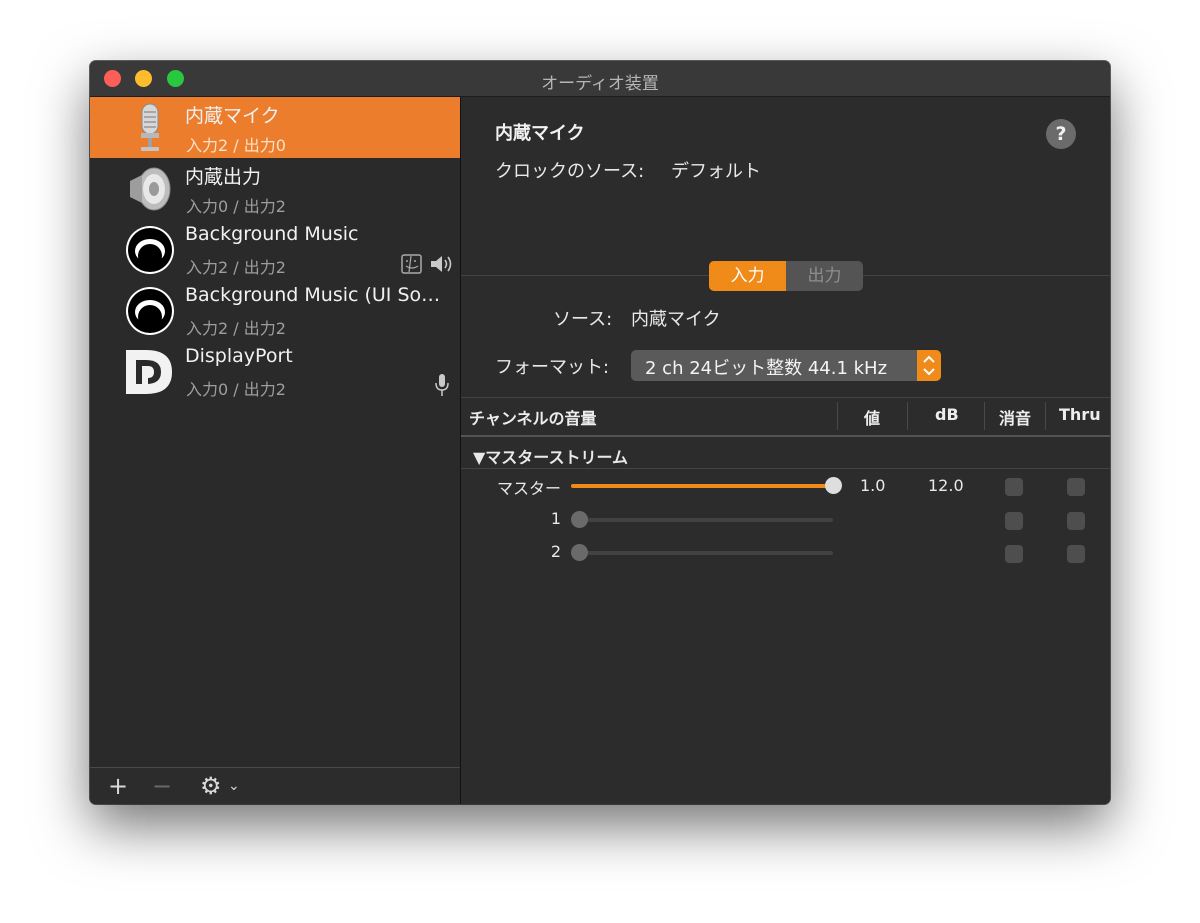 The image size is (1200, 923). Describe the element at coordinates (540, 133) in the screenshot. I see `device-title: 内蔵マイク` at that location.